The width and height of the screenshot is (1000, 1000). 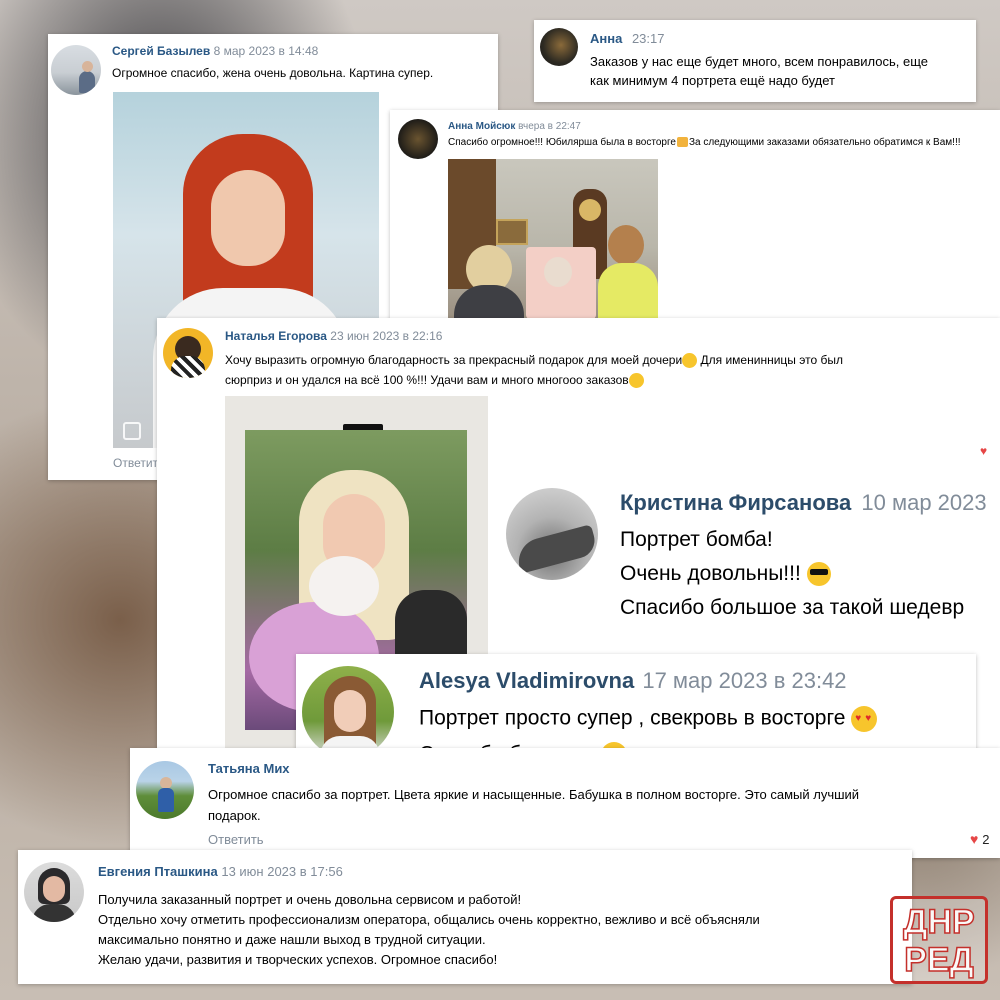 What do you see at coordinates (792, 607) in the screenshot?
I see `comment-text: Спасибо большое за такой шедевр` at bounding box center [792, 607].